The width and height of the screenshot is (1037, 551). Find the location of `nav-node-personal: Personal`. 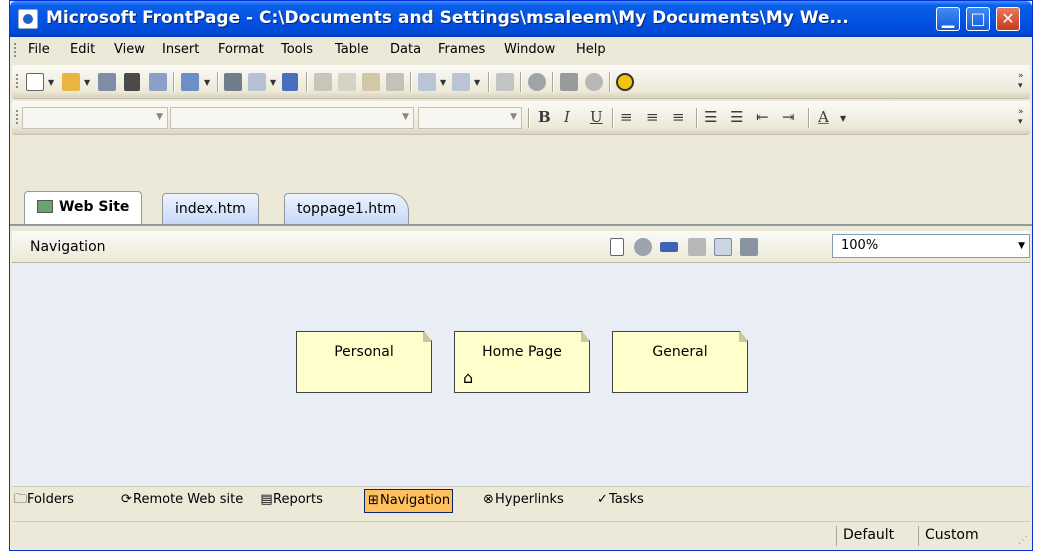

nav-node-personal: Personal is located at coordinates (364, 362).